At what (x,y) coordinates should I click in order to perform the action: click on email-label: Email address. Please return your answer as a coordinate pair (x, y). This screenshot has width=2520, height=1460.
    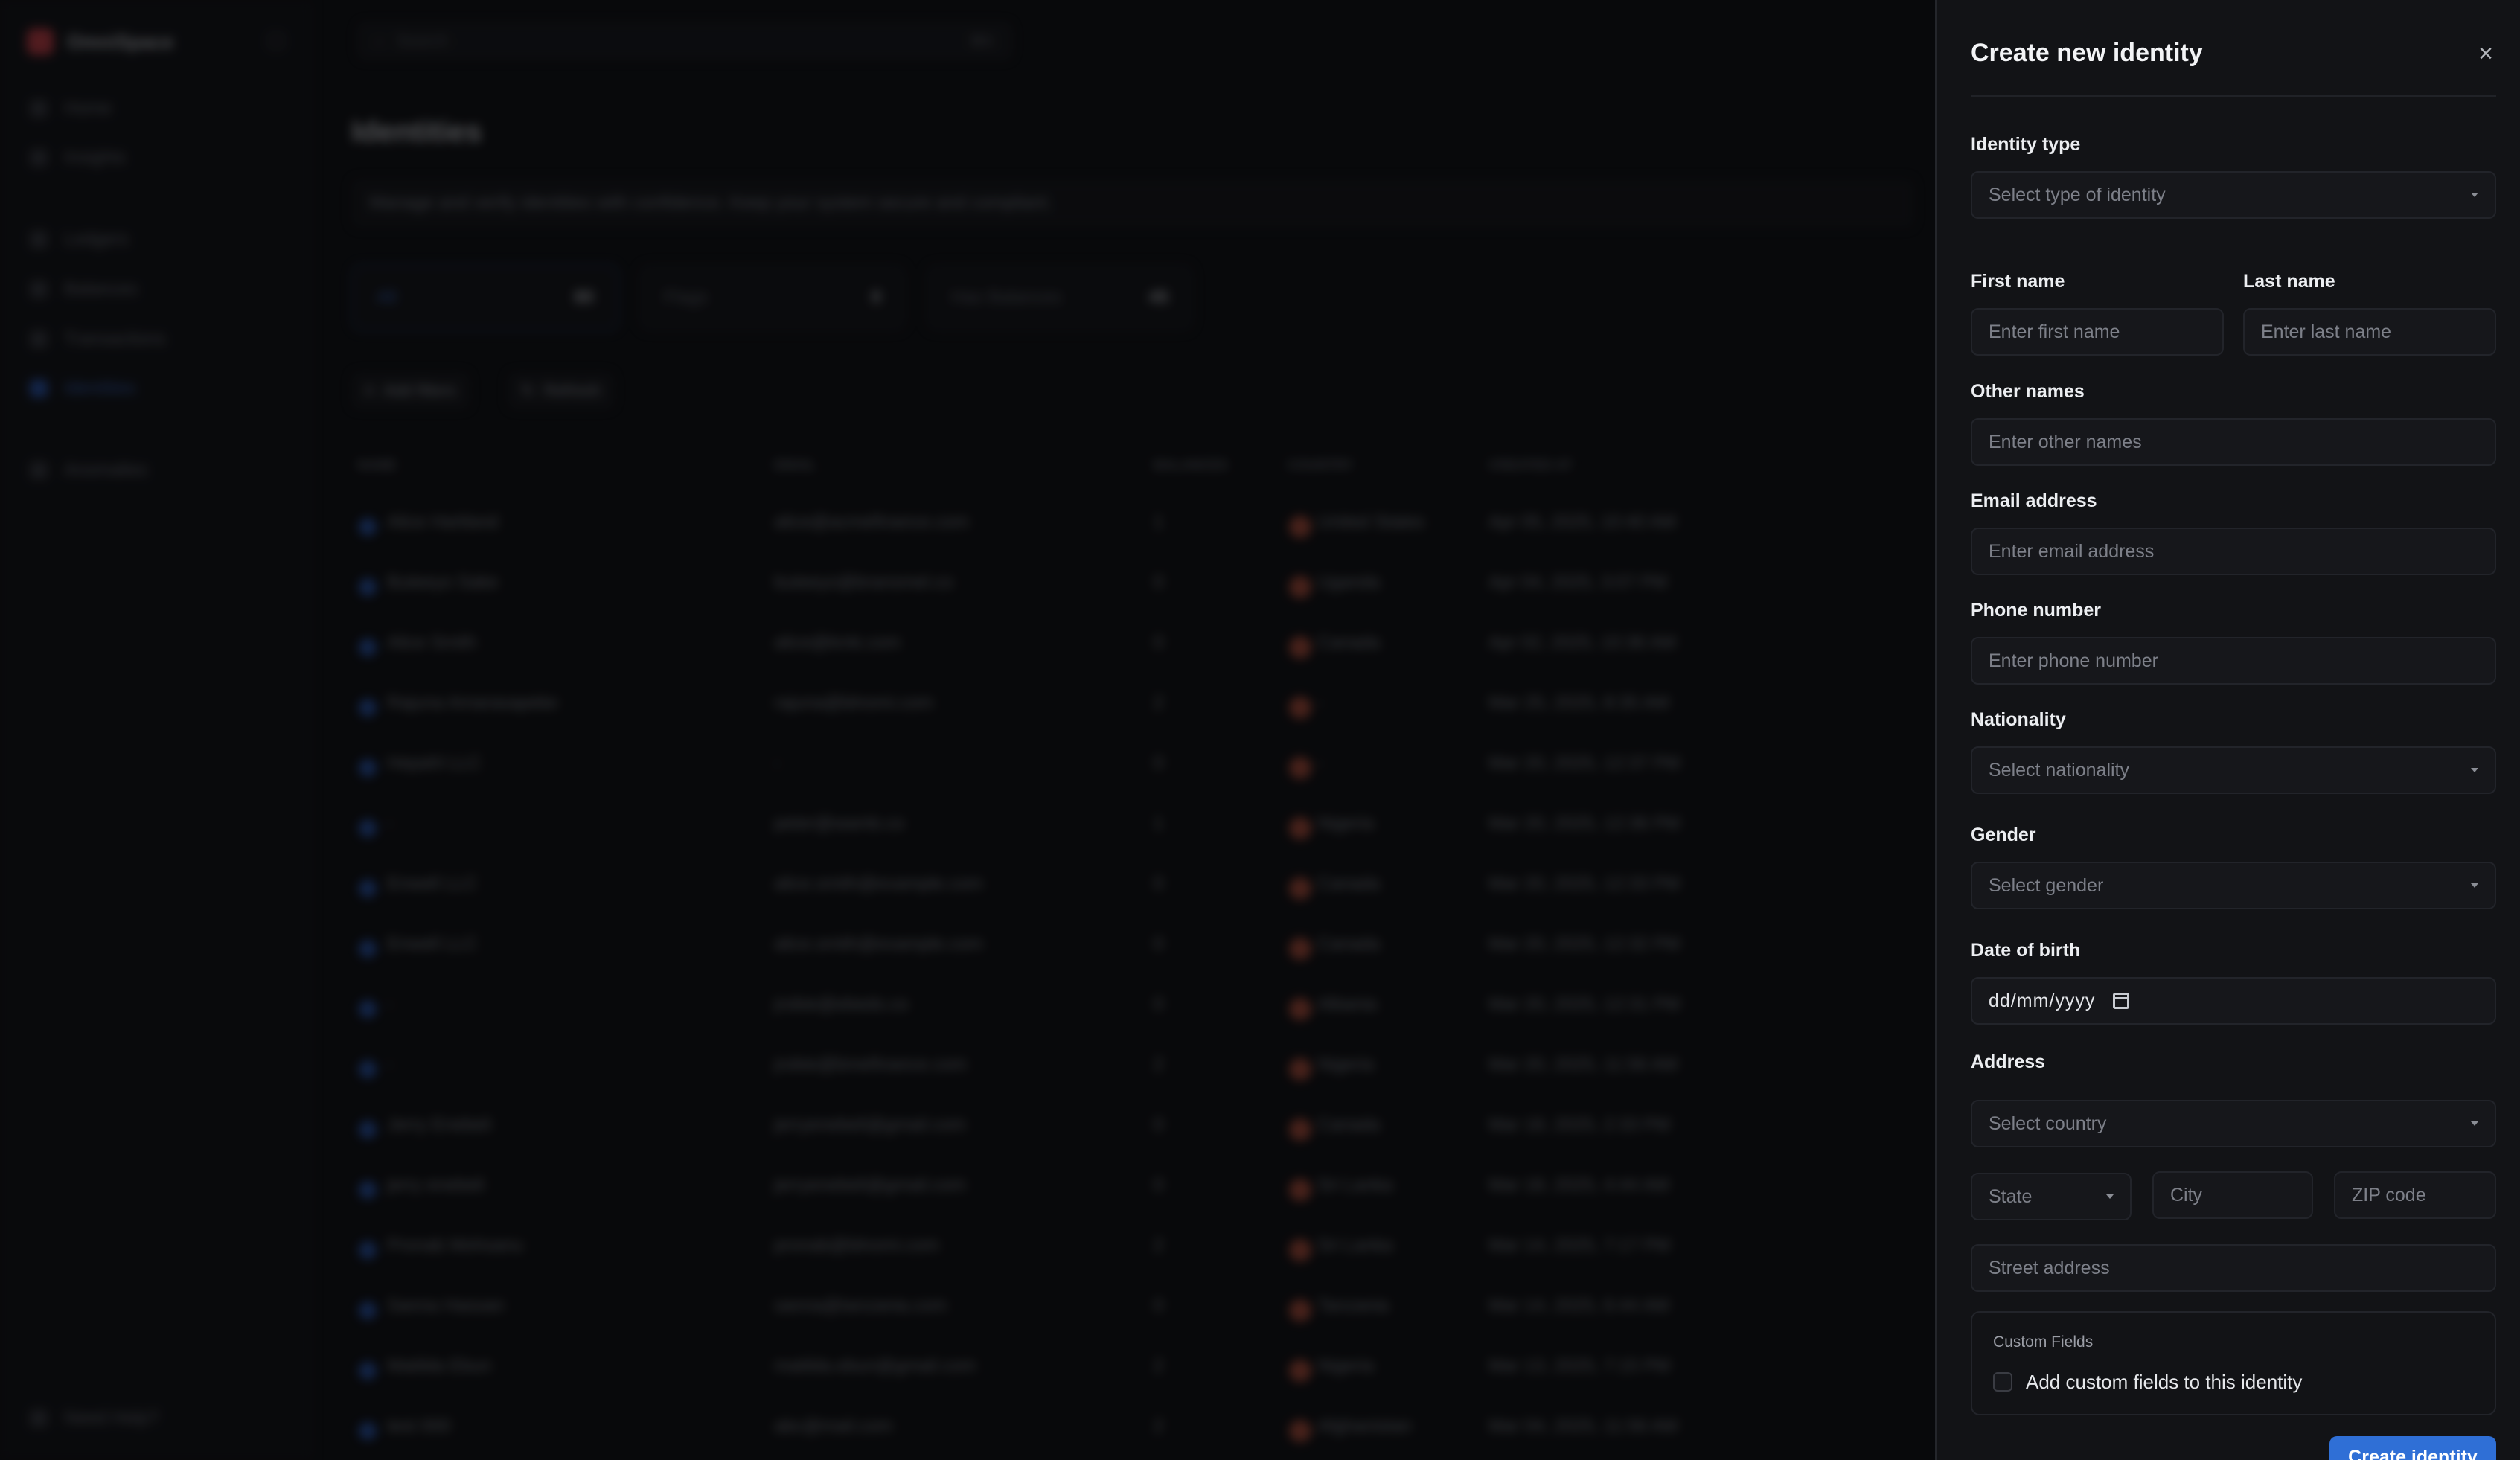
    Looking at the image, I should click on (2034, 501).